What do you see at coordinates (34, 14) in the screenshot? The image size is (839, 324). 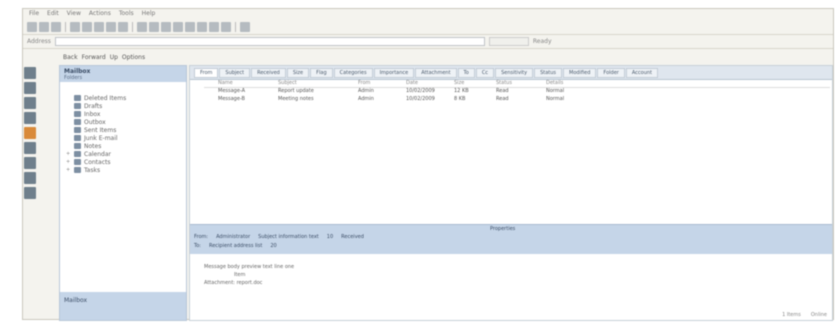 I see `menu-file: File` at bounding box center [34, 14].